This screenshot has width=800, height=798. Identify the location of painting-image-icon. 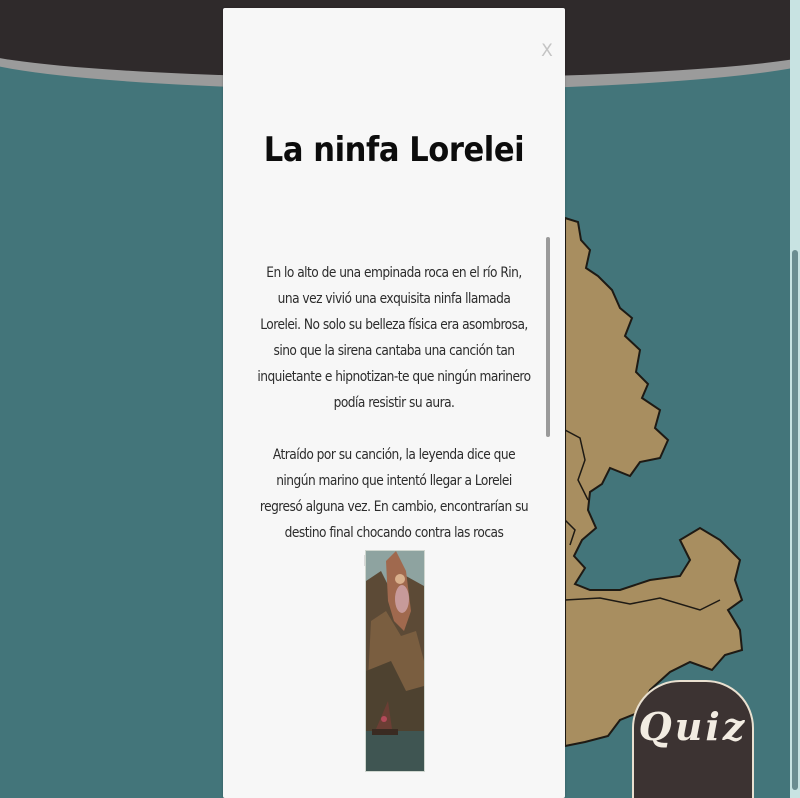
(395, 661).